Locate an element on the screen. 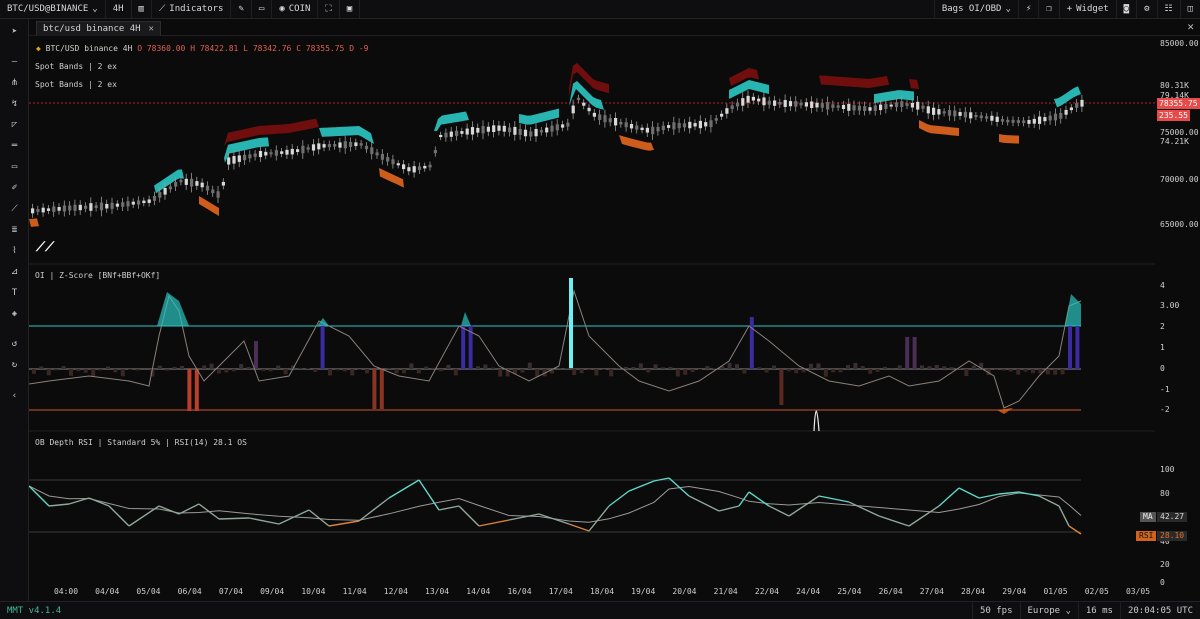 This screenshot has height=619, width=1200. horizontal-line-icon: — is located at coordinates (14, 61).